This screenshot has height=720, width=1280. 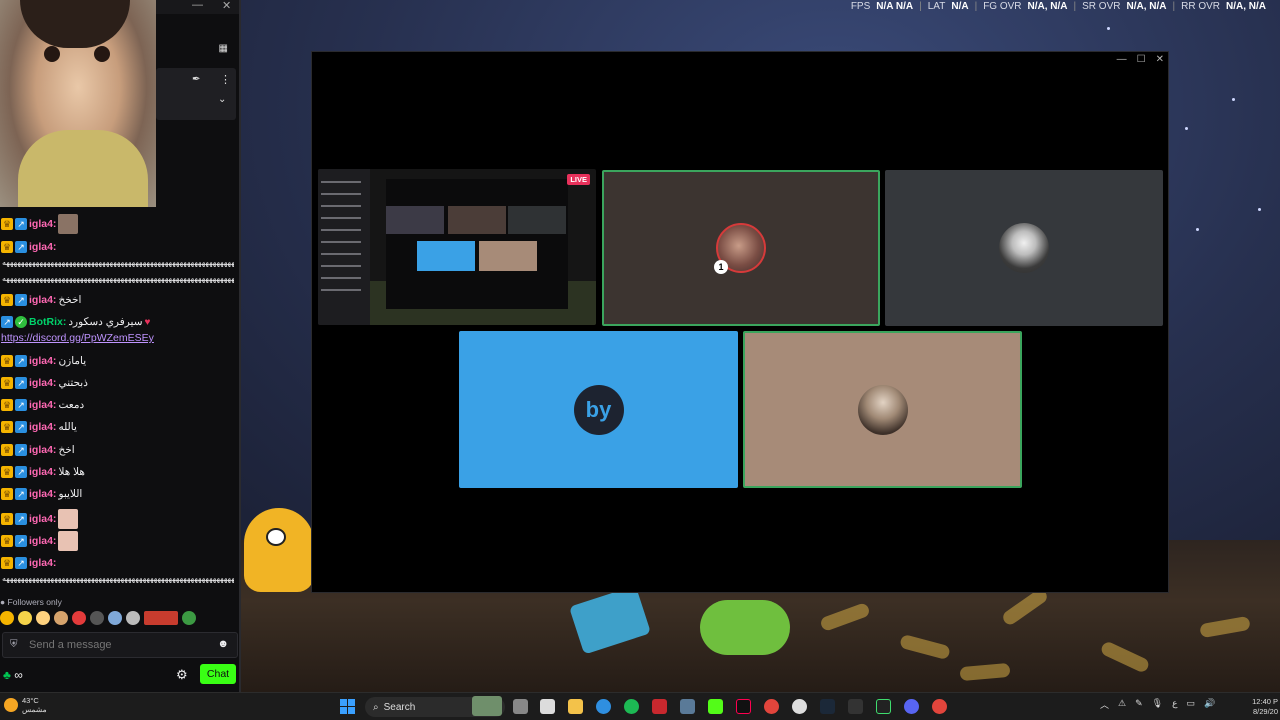 What do you see at coordinates (520, 706) in the screenshot?
I see `task-view-icon` at bounding box center [520, 706].